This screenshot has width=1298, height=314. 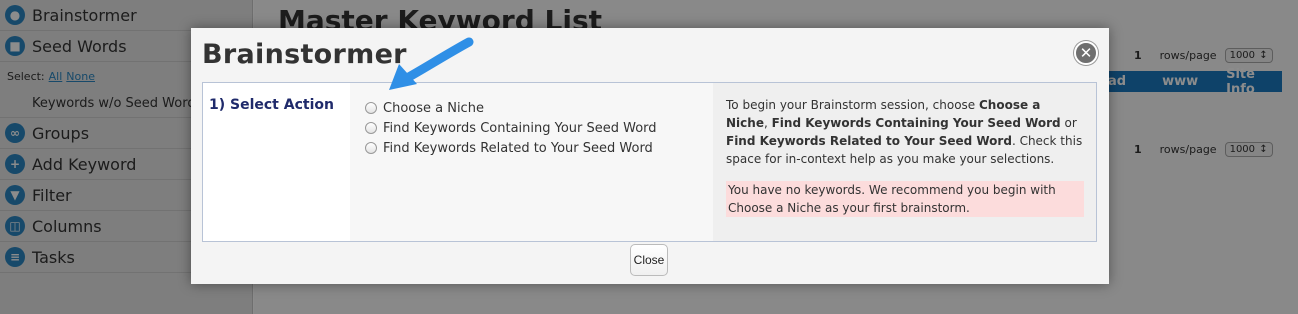 I want to click on close-button: Close, so click(x=649, y=260).